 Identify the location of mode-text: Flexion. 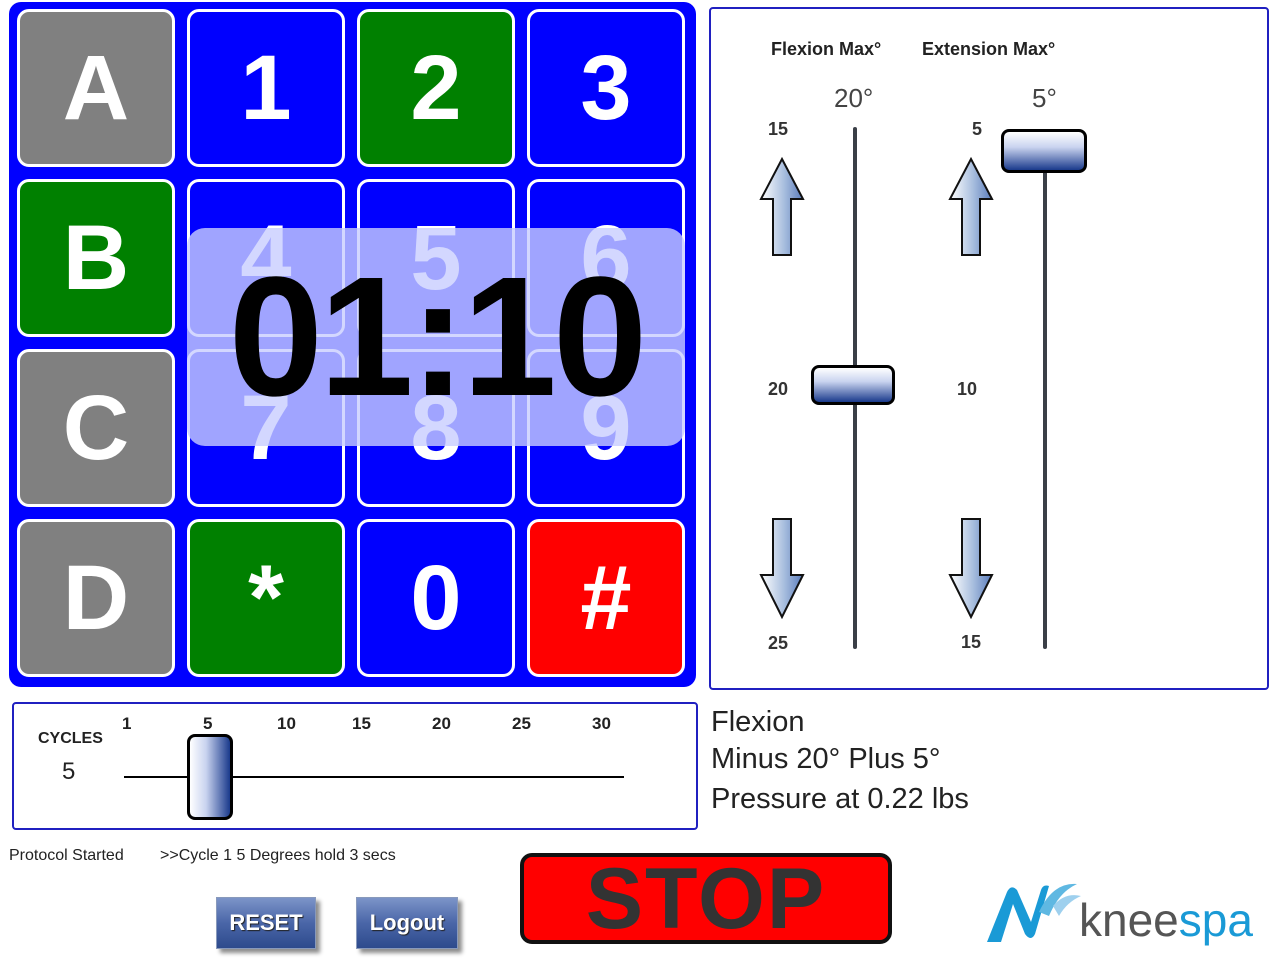
(758, 722).